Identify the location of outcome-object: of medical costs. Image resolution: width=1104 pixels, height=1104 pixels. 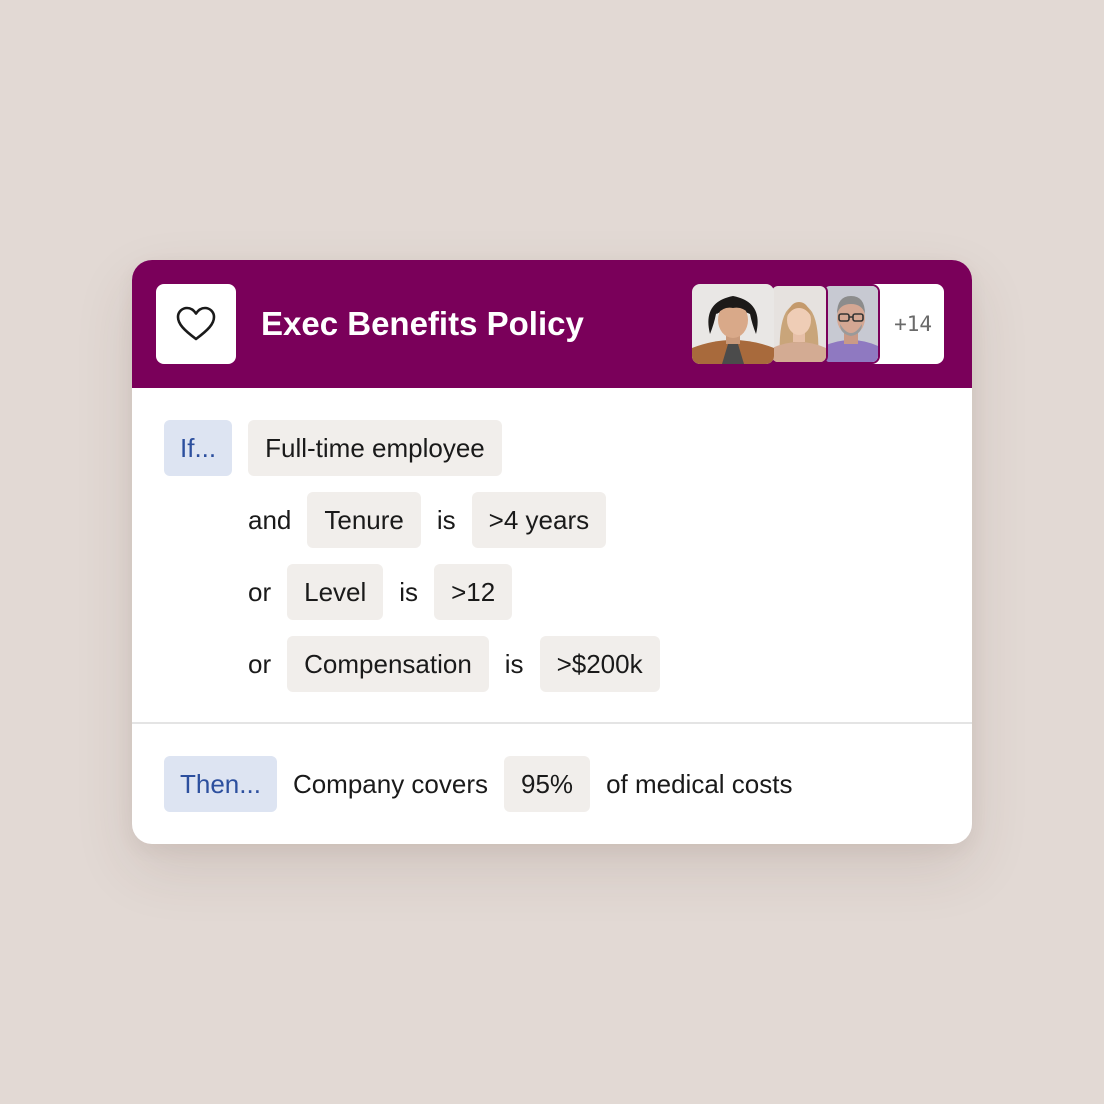
(699, 783).